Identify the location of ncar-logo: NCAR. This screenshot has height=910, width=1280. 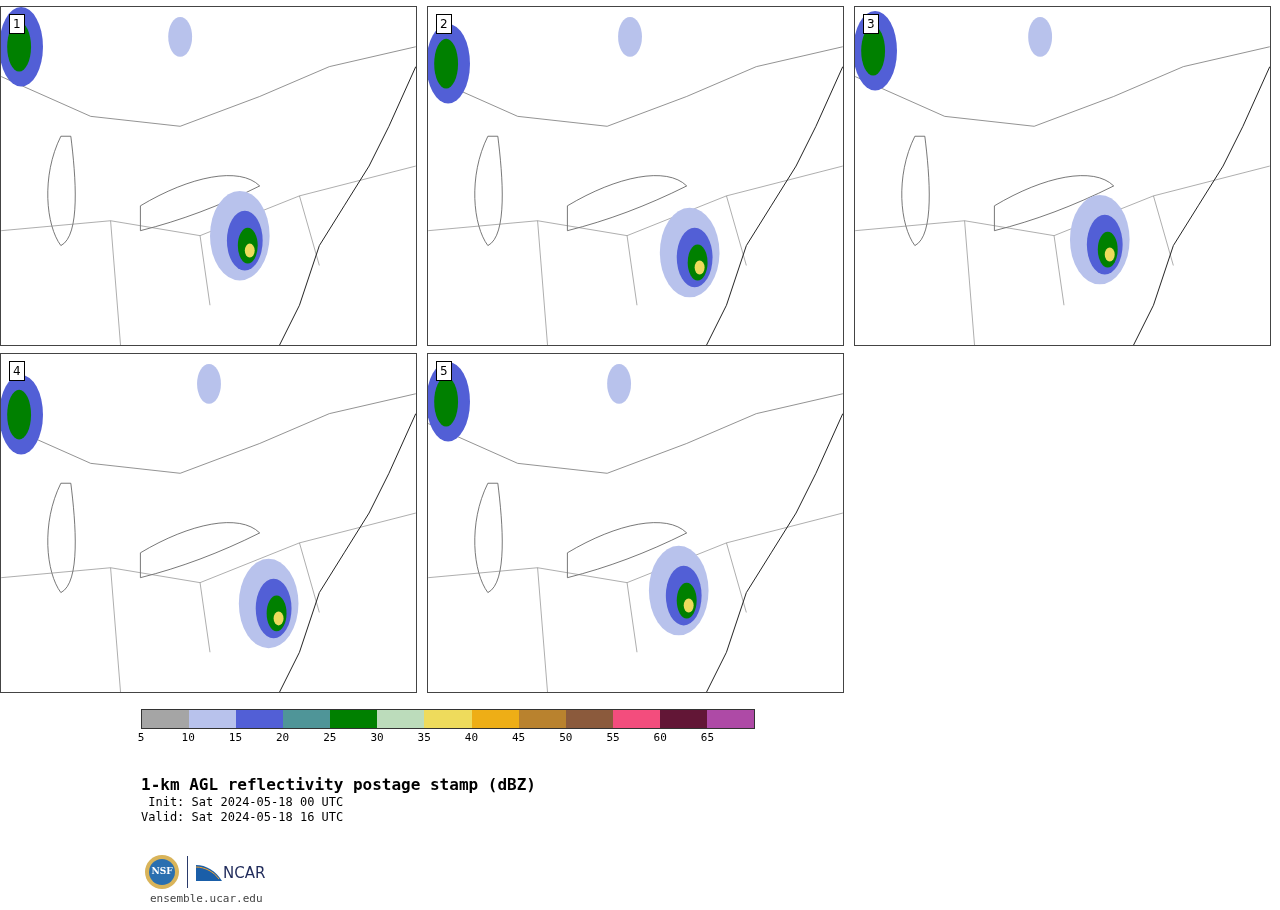
(231, 872).